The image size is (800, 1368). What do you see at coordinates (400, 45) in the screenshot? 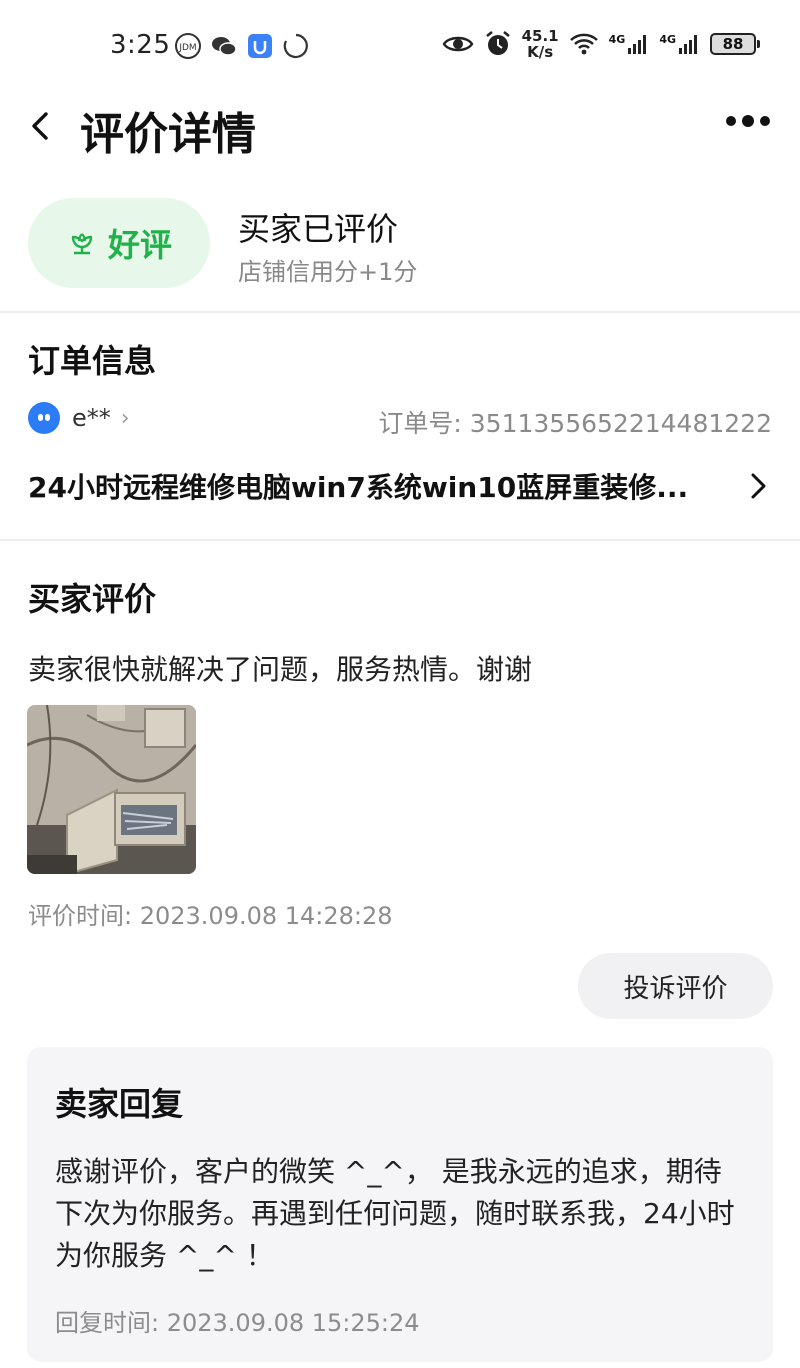
I see `status-bar: 3:25 JDM 45.1 K/s 4G 4G 88` at bounding box center [400, 45].